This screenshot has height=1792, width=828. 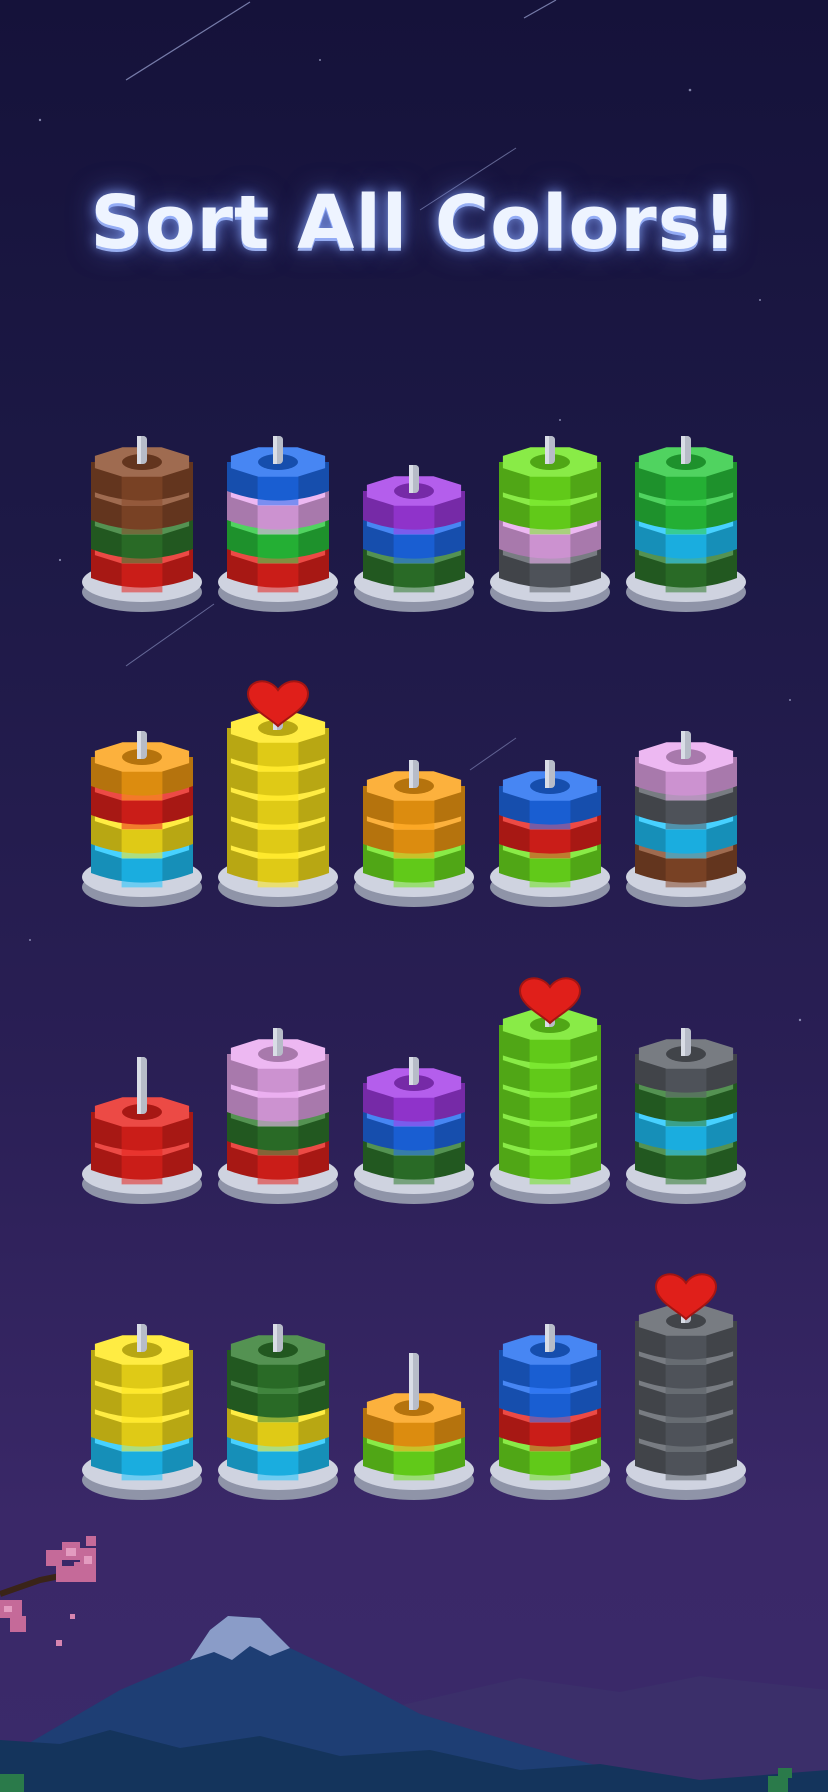 What do you see at coordinates (414, 1704) in the screenshot?
I see `mountain-landscape` at bounding box center [414, 1704].